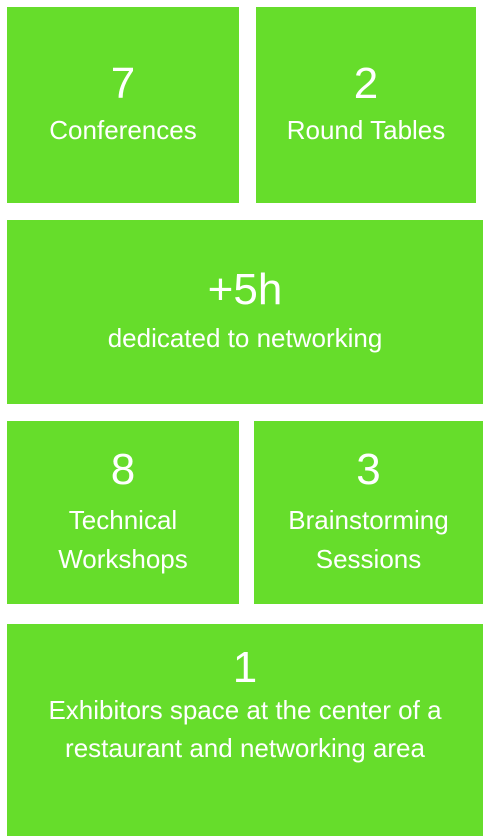 Image resolution: width=484 pixels, height=839 pixels. What do you see at coordinates (368, 470) in the screenshot?
I see `stat-number: 3` at bounding box center [368, 470].